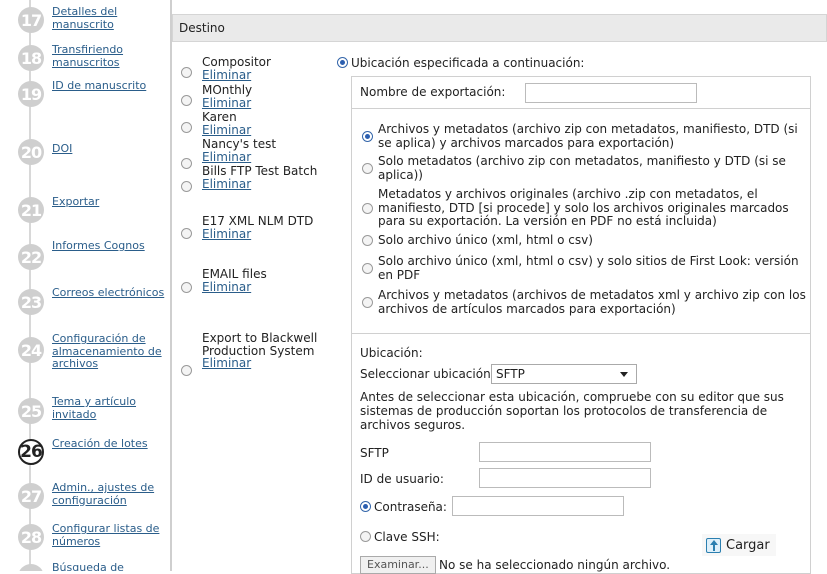 This screenshot has height=574, width=827. What do you see at coordinates (499, 28) in the screenshot?
I see `panel-title: Destino` at bounding box center [499, 28].